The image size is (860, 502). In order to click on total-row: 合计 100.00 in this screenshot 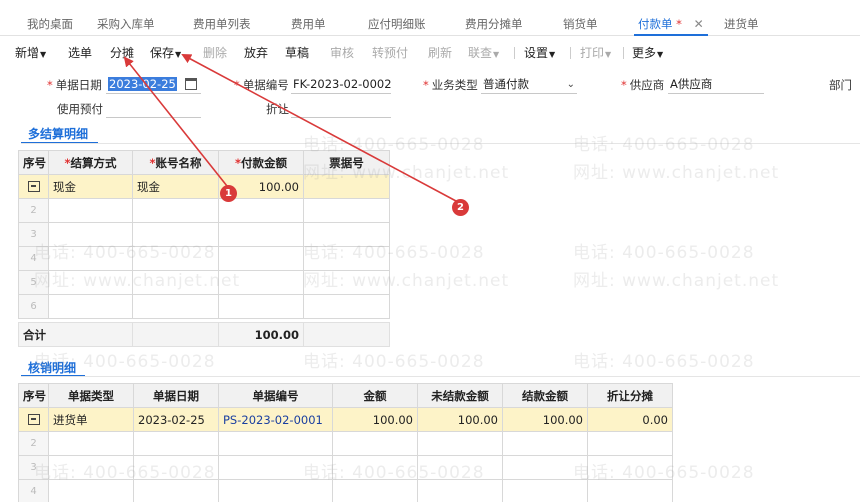, I will do `click(204, 334)`.